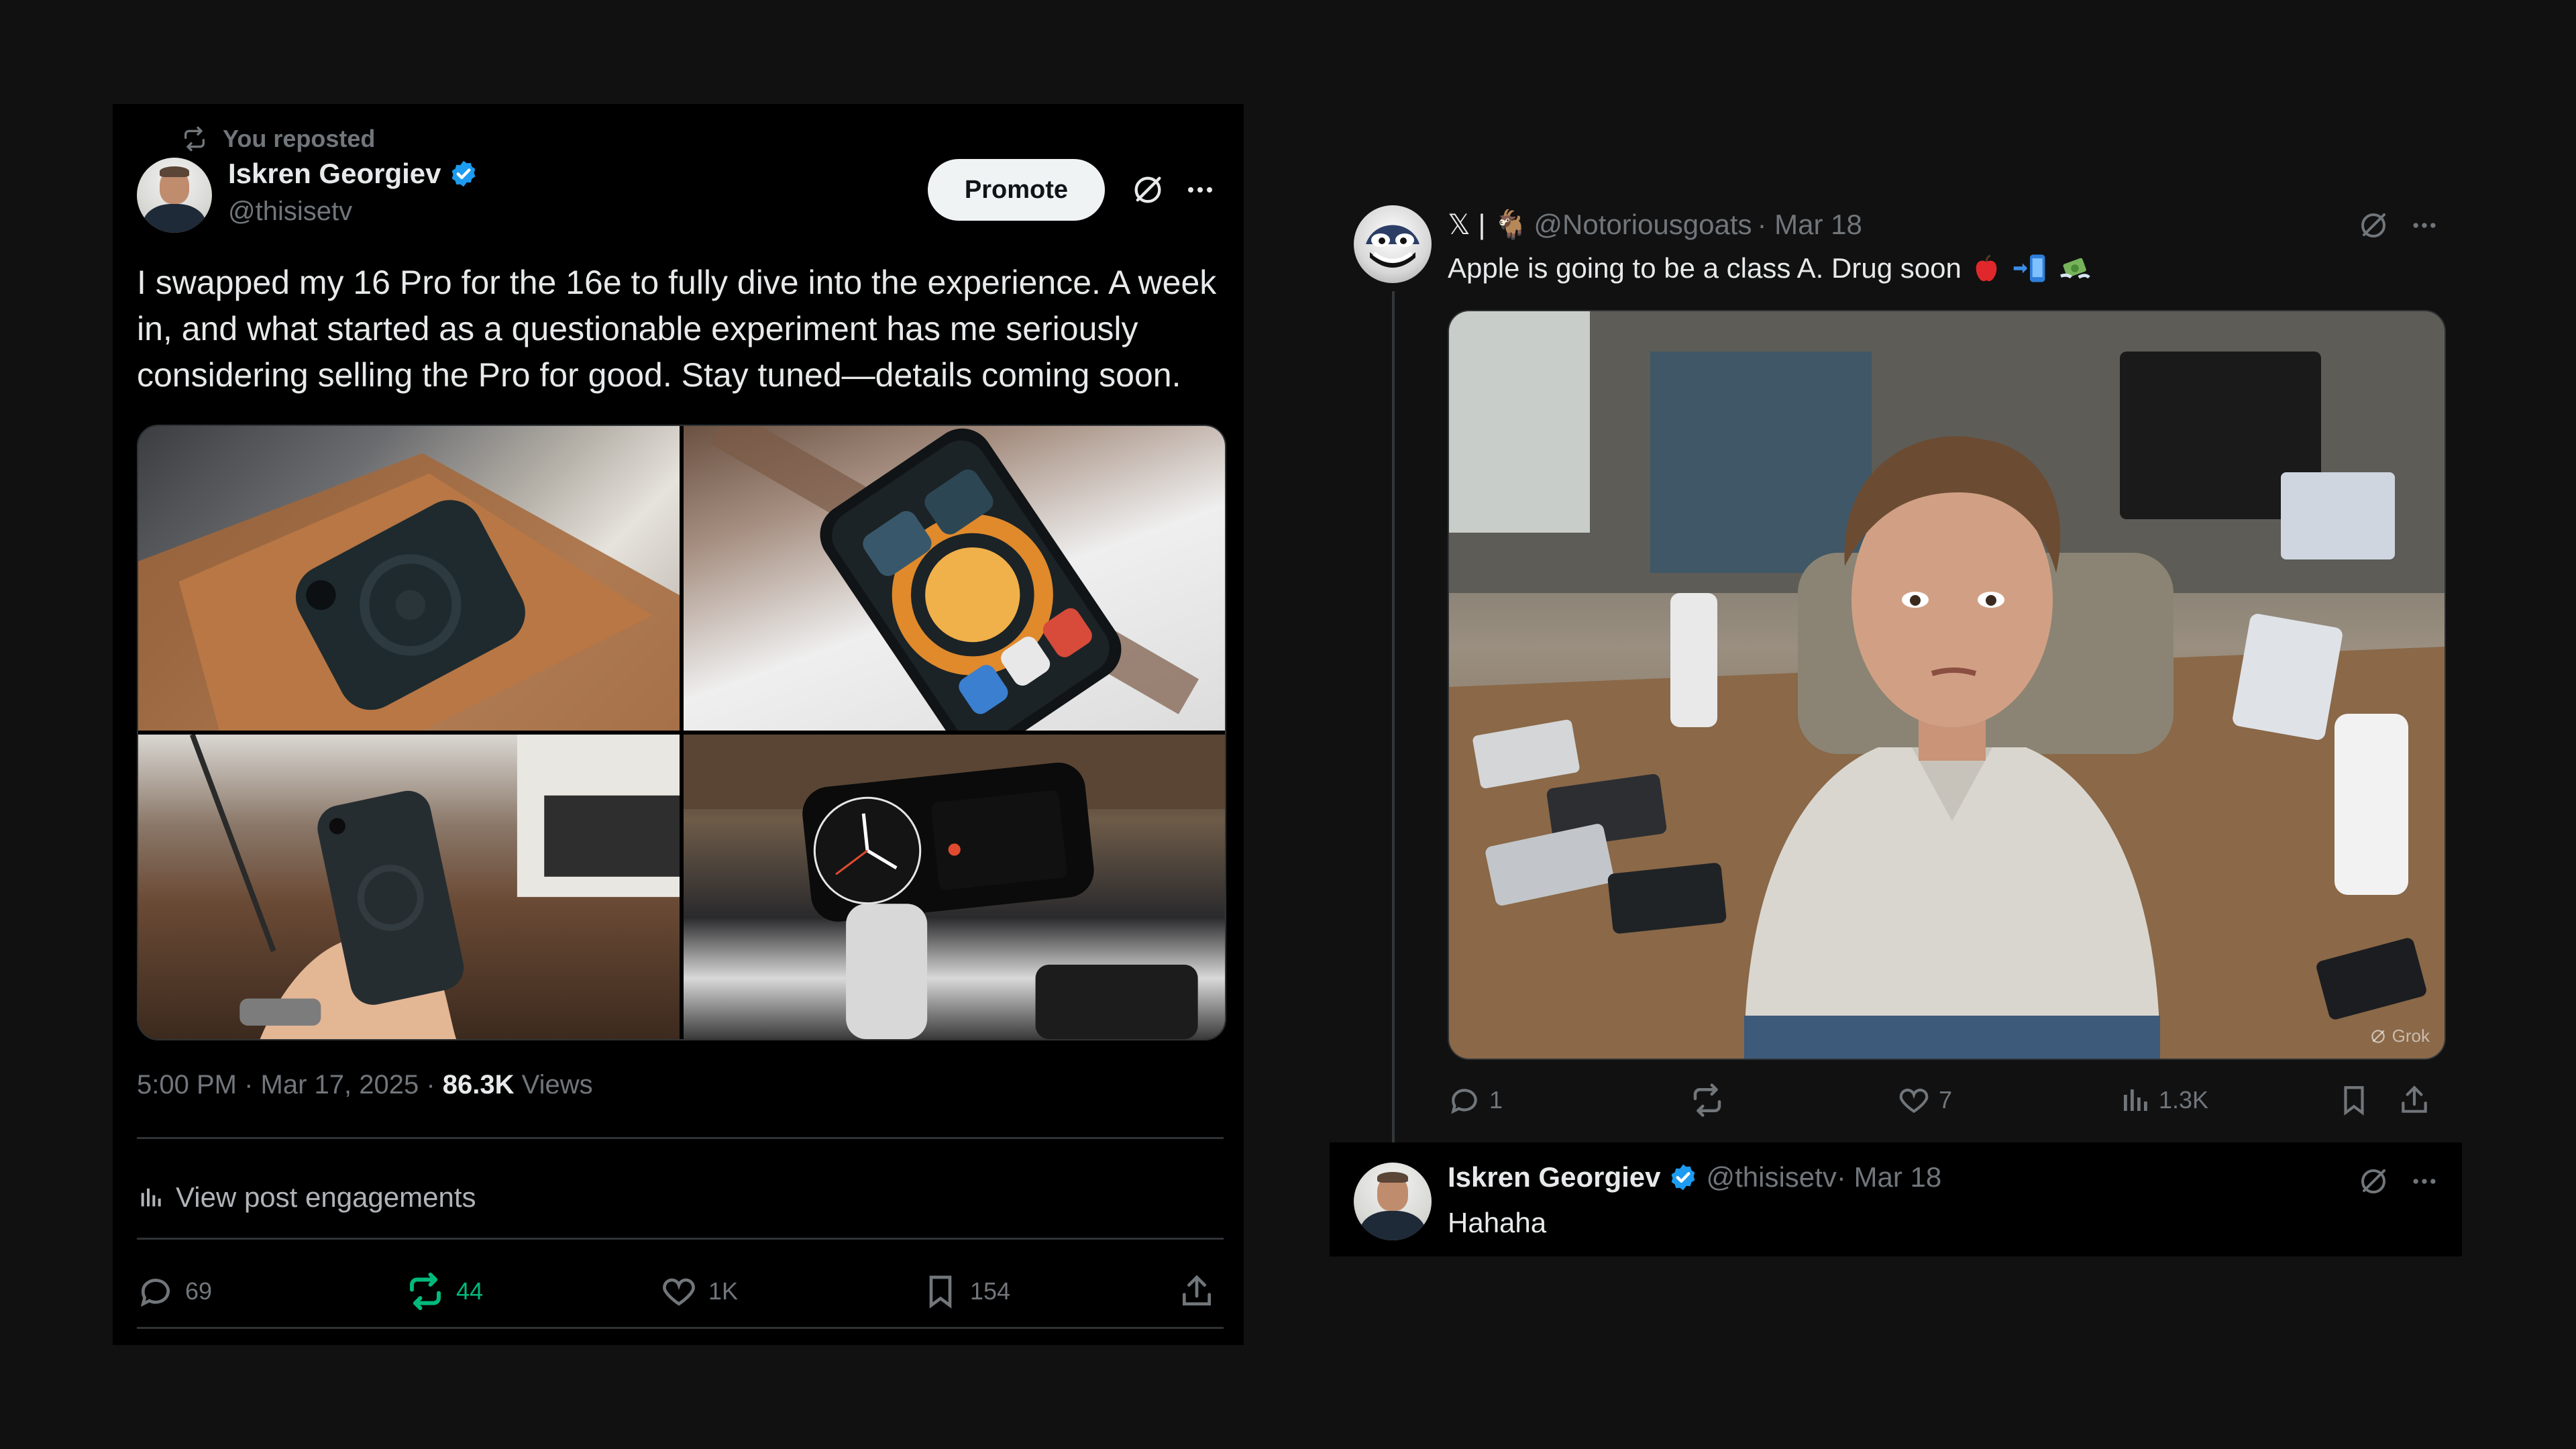 The image size is (2576, 1449). What do you see at coordinates (2074, 268) in the screenshot?
I see `money-wings-emoji-icon` at bounding box center [2074, 268].